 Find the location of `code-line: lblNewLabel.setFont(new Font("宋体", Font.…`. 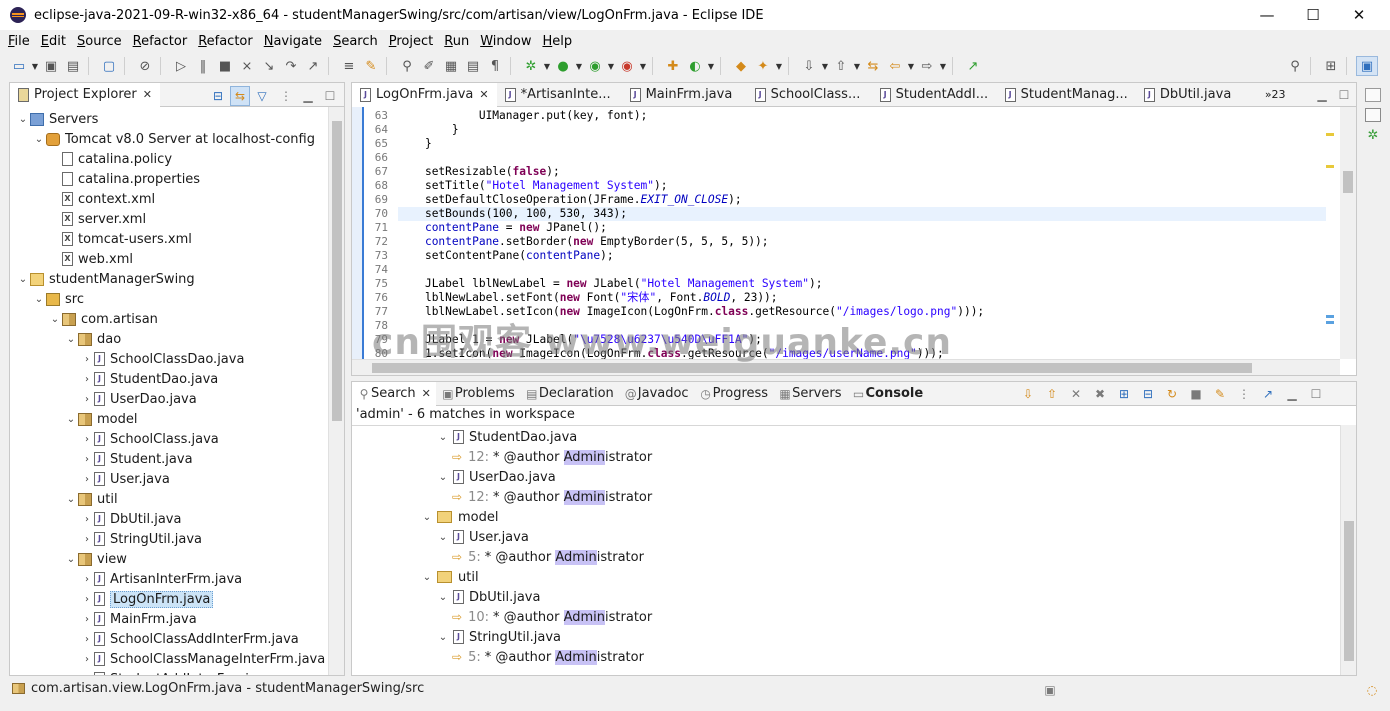

code-line: lblNewLabel.setFont(new Font("宋体", Font.… is located at coordinates (862, 298).